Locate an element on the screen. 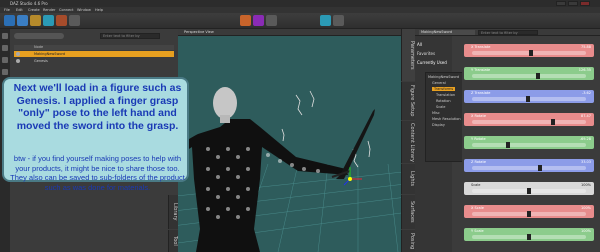 The image size is (600, 252). title-bar: DAZ Studio 4.6 Pro is located at coordinates (300, 3).